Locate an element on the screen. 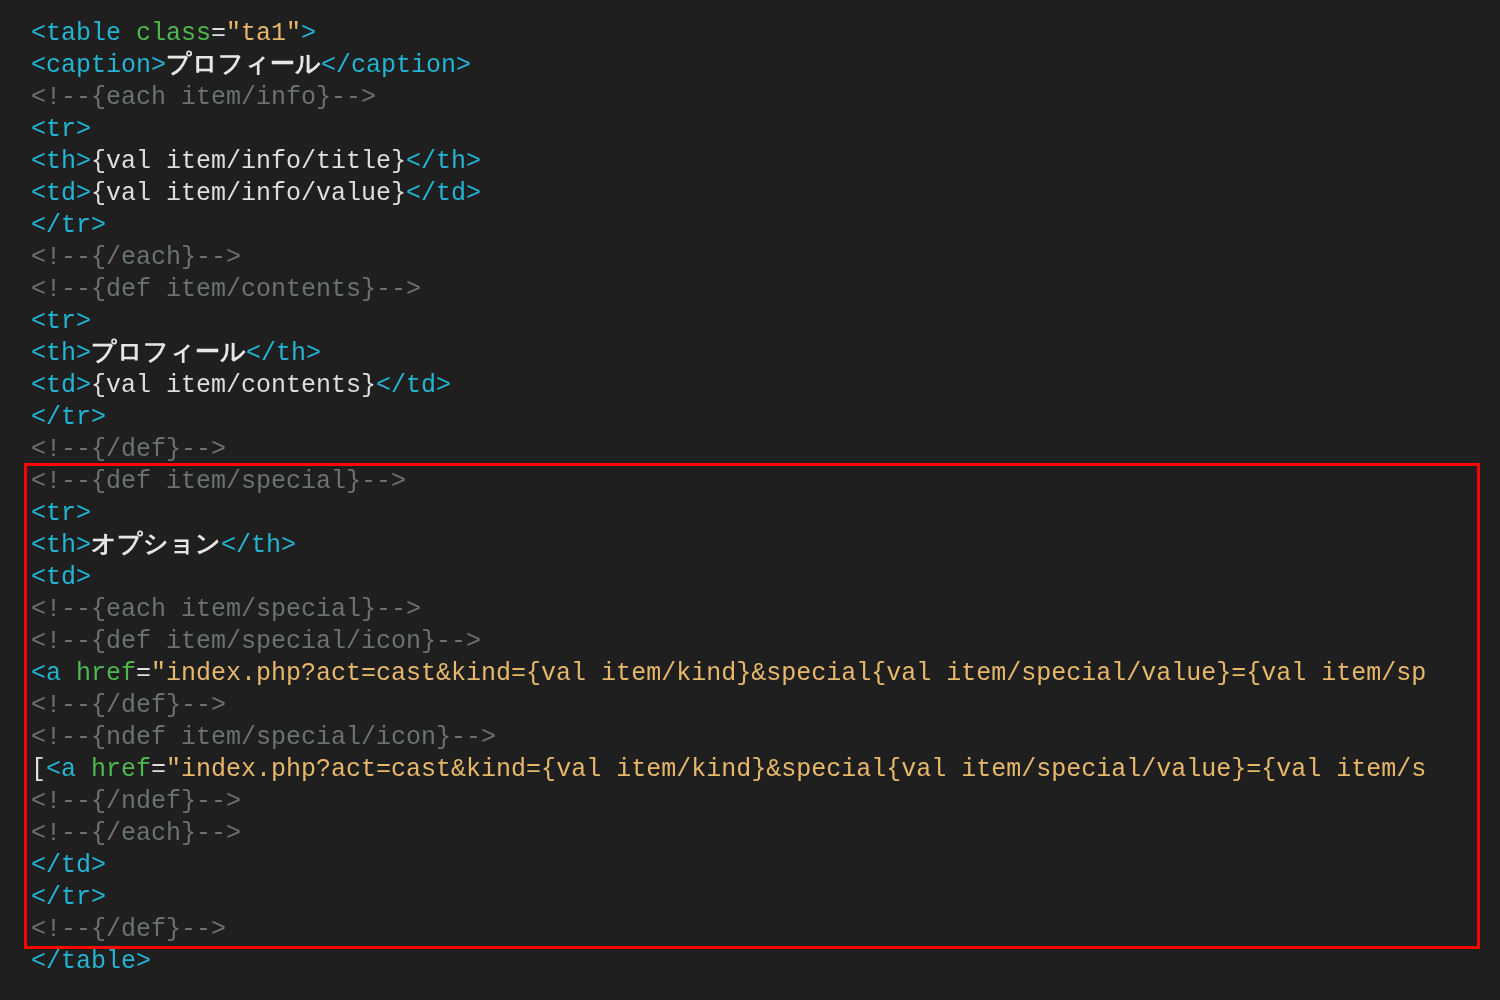 The width and height of the screenshot is (1500, 1000). code-line: </td> is located at coordinates (68, 866).